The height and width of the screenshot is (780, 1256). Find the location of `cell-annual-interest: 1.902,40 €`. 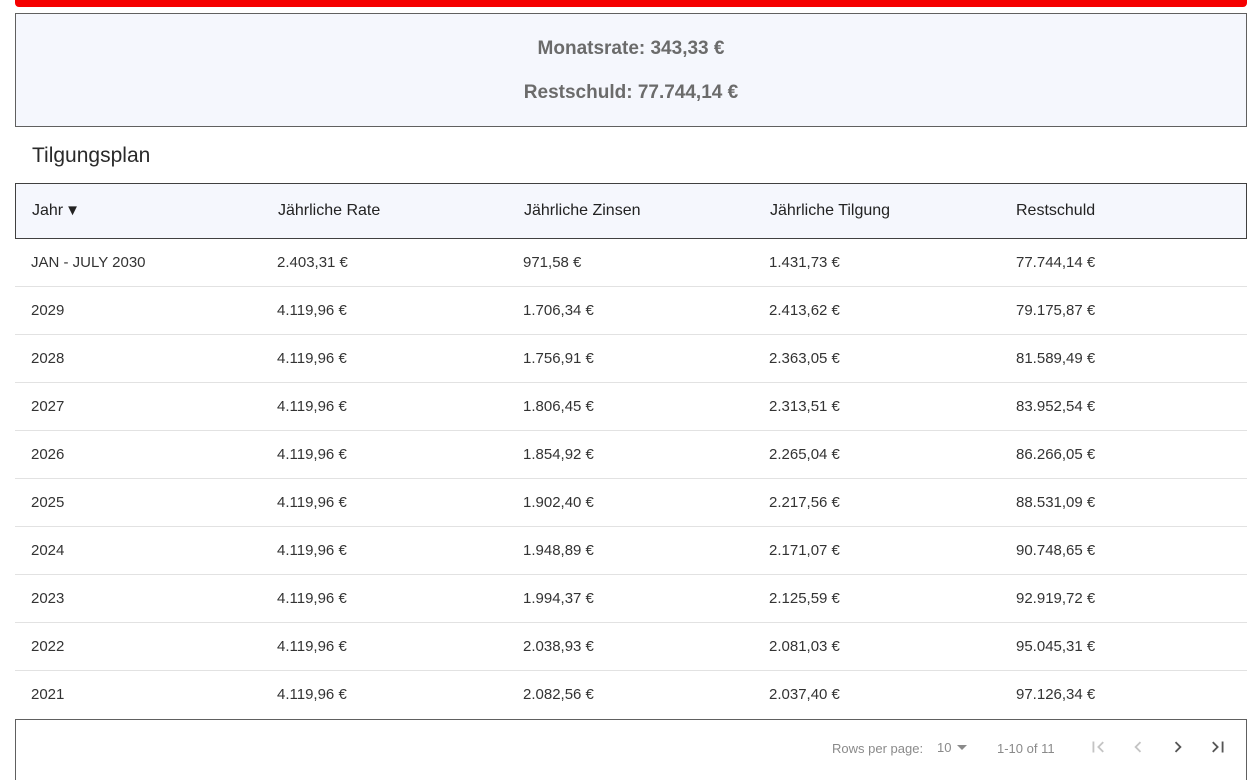

cell-annual-interest: 1.902,40 € is located at coordinates (558, 502).